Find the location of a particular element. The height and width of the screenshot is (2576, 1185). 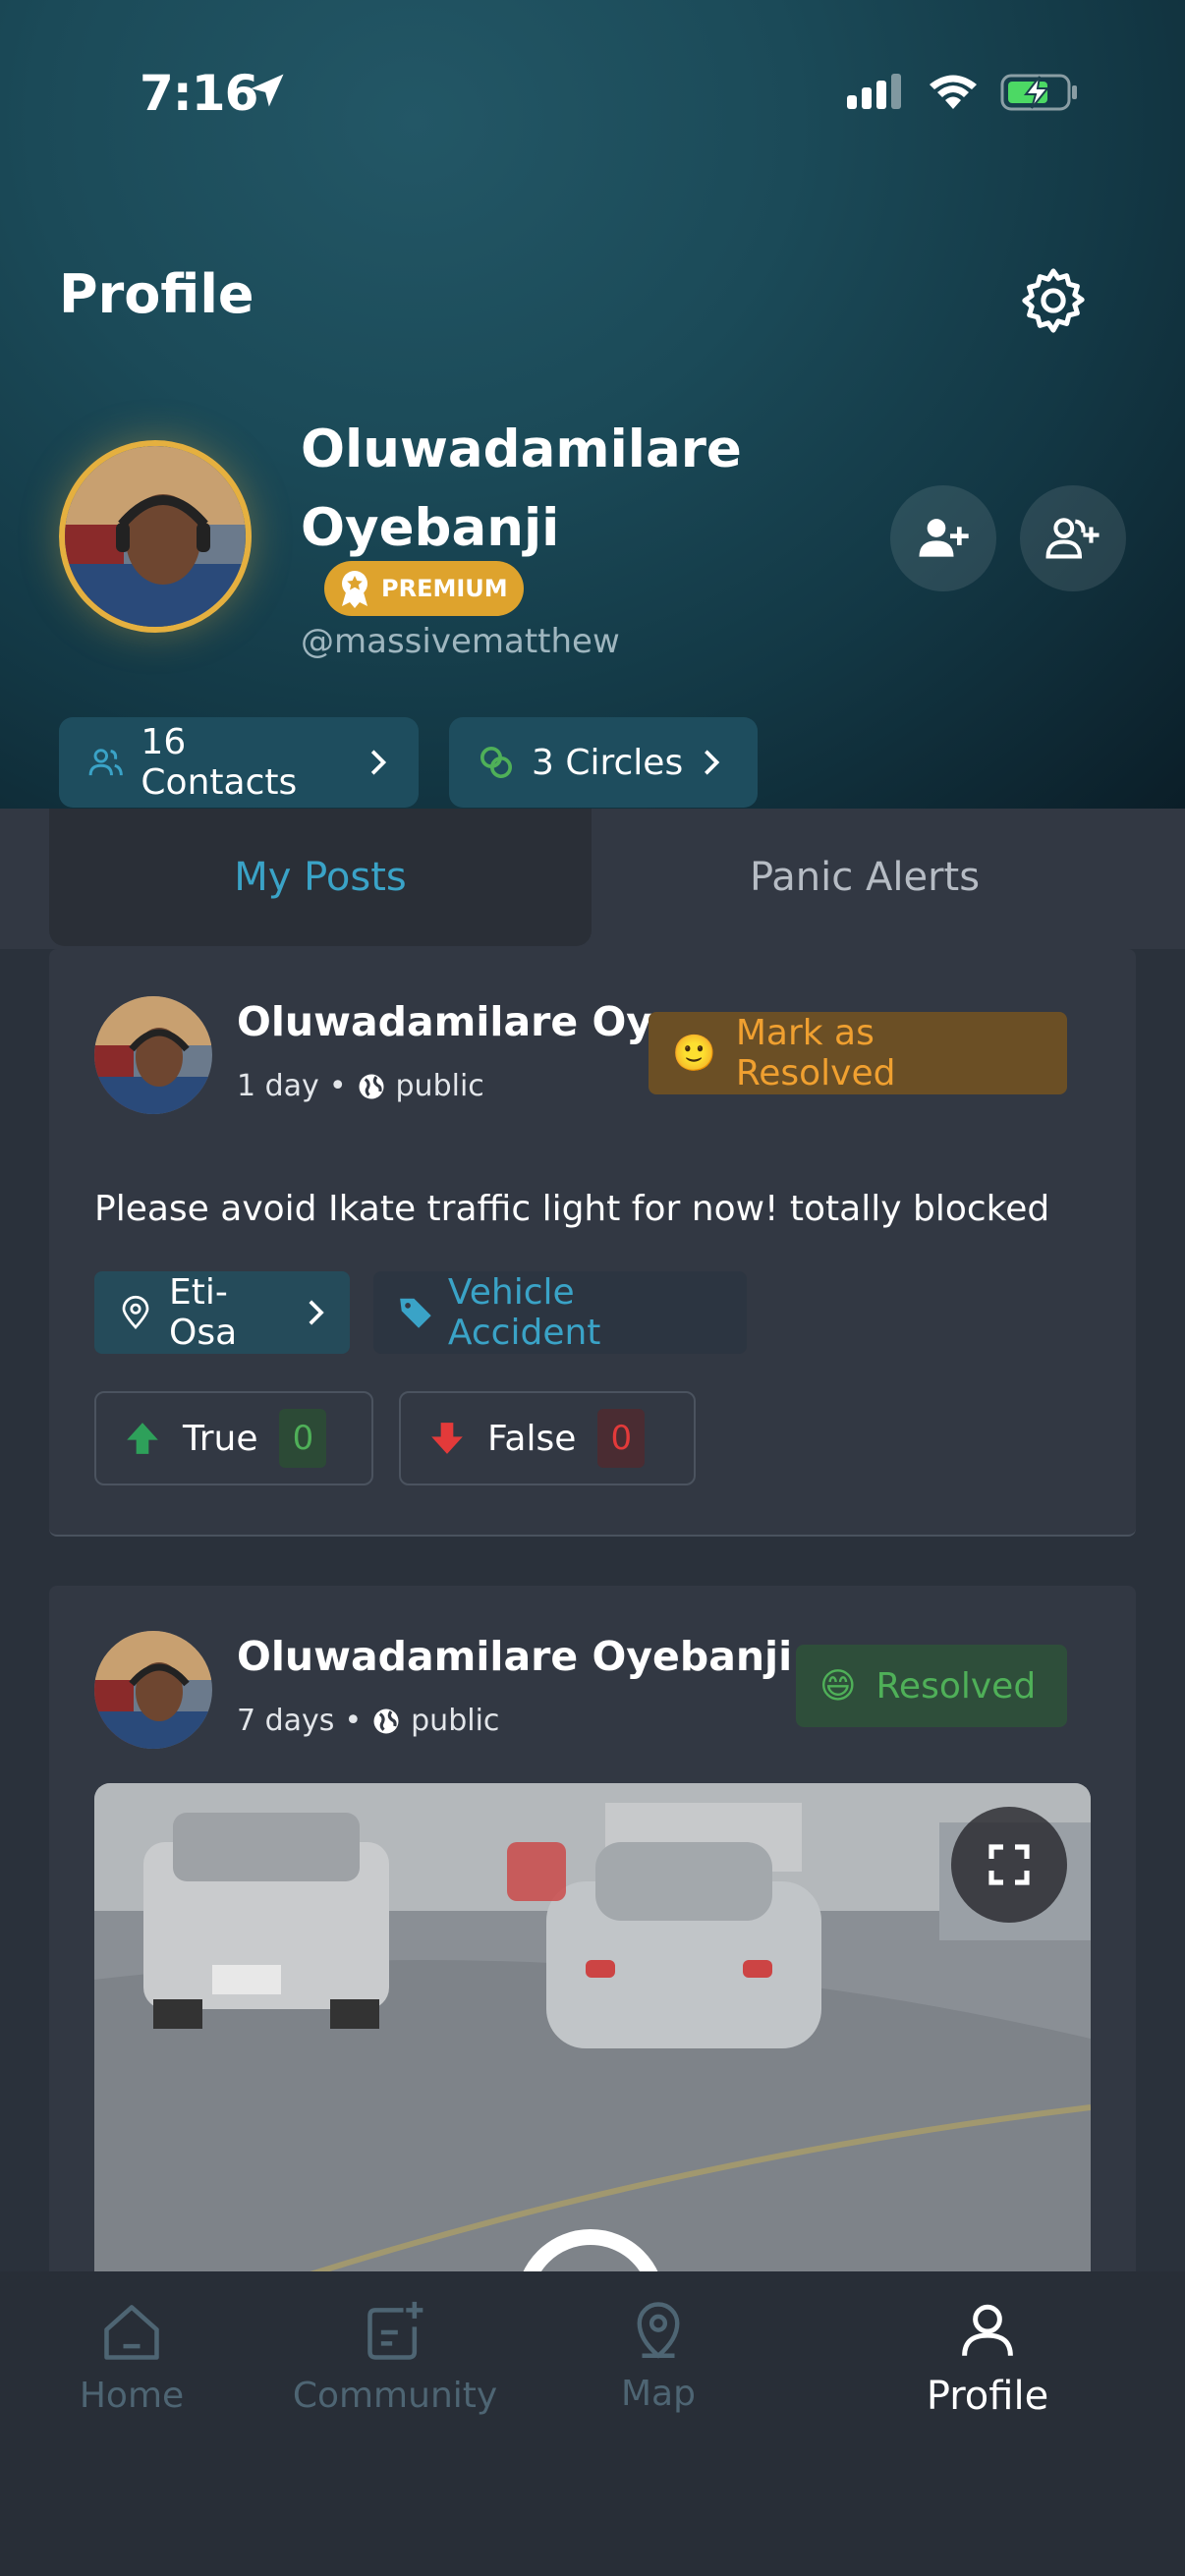

contacts-label: 16 Contacts is located at coordinates (220, 762).